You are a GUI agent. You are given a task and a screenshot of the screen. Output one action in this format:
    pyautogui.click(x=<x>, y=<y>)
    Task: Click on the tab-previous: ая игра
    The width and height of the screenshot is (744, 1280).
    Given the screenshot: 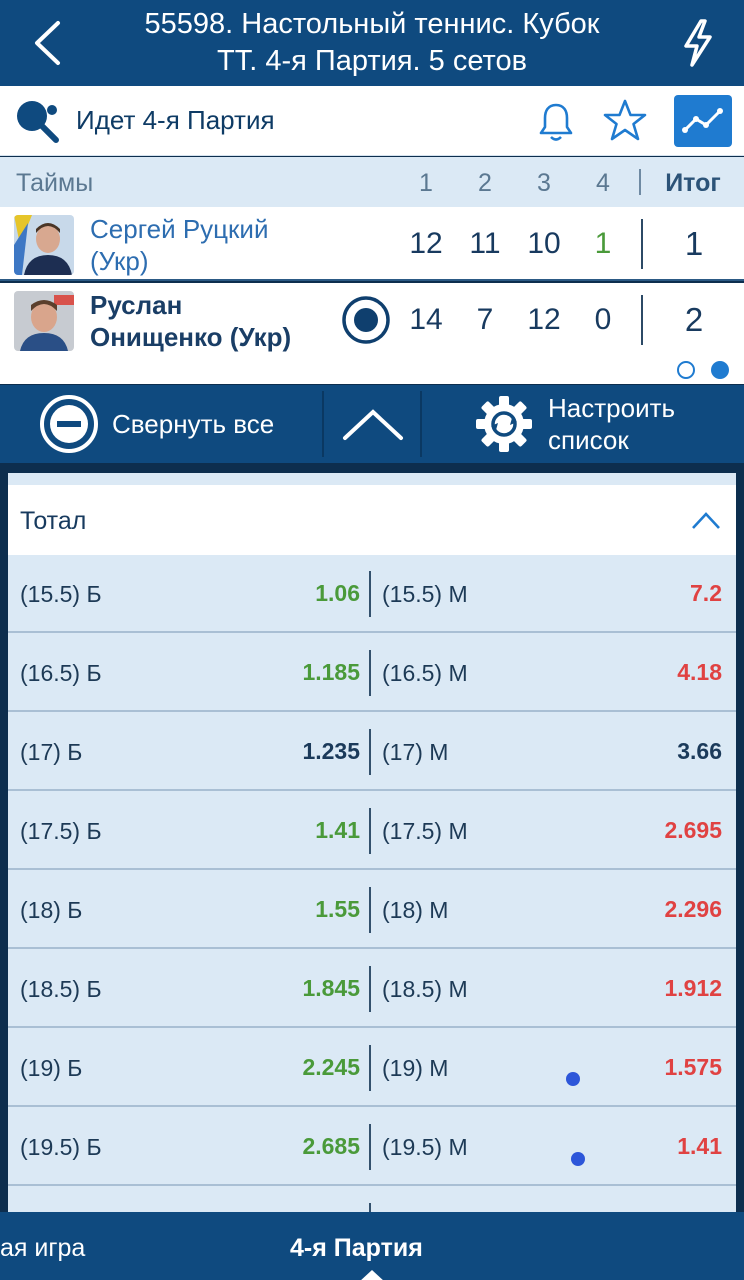 What is the action you would take?
    pyautogui.click(x=42, y=1248)
    